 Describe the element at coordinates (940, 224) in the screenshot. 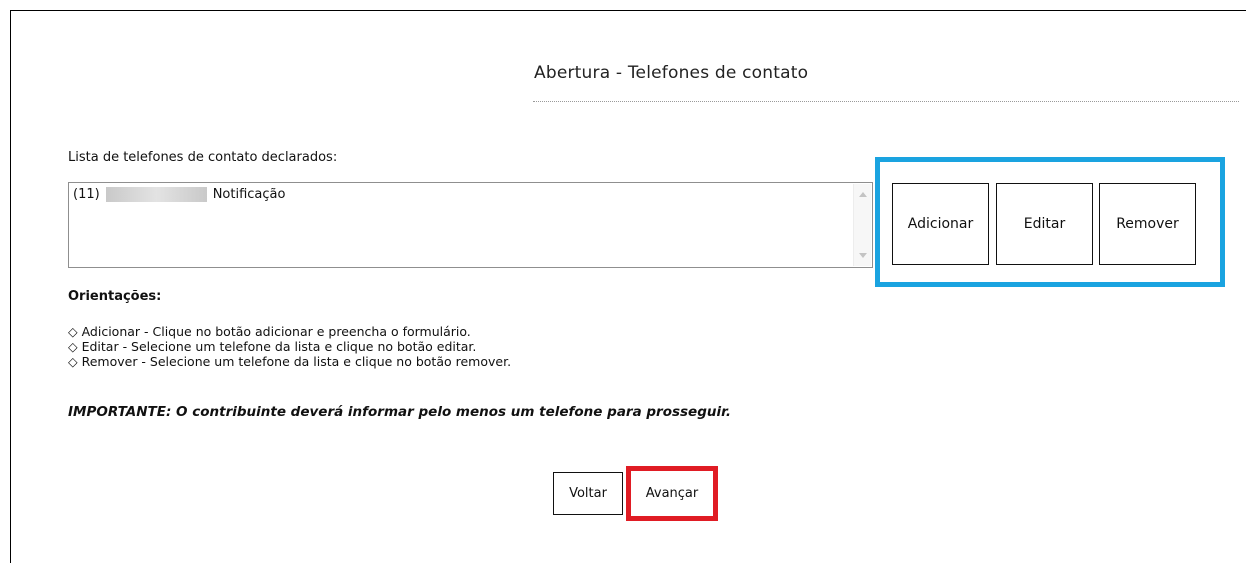

I see `add-phone-button: Adicionar` at that location.